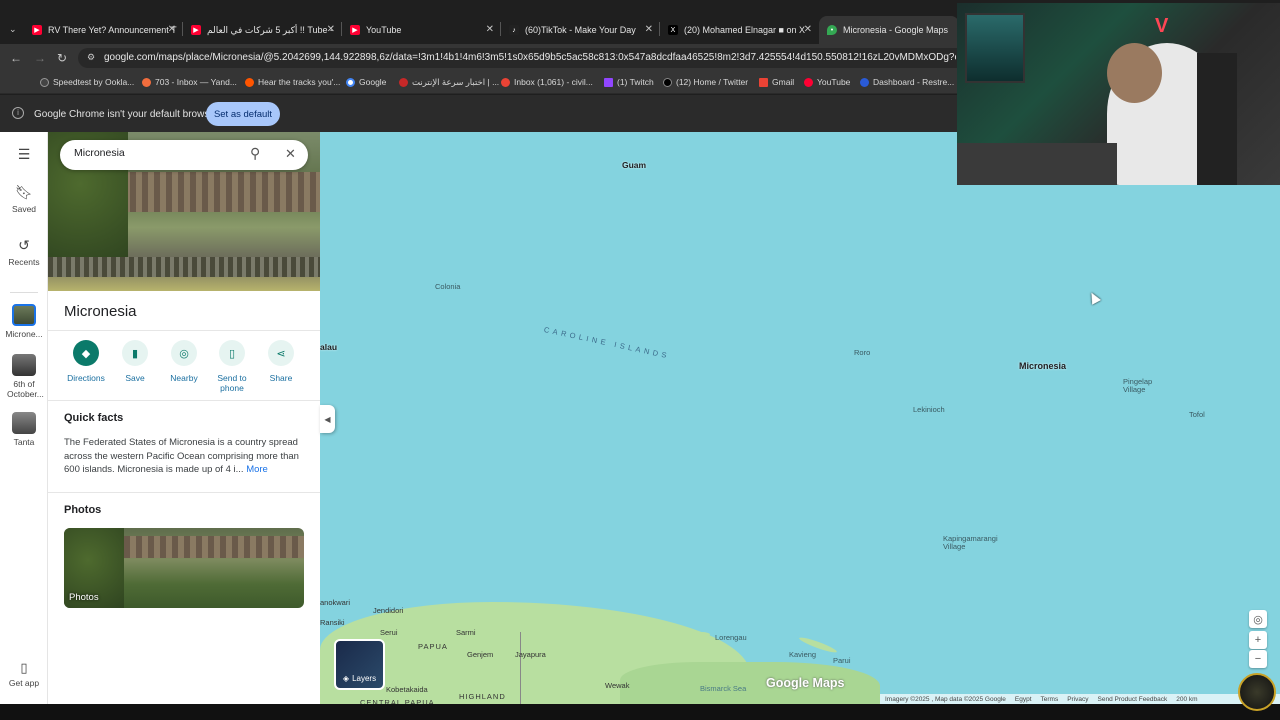 The image size is (1280, 720). I want to click on map-label-tofol: Tofol, so click(1197, 414).